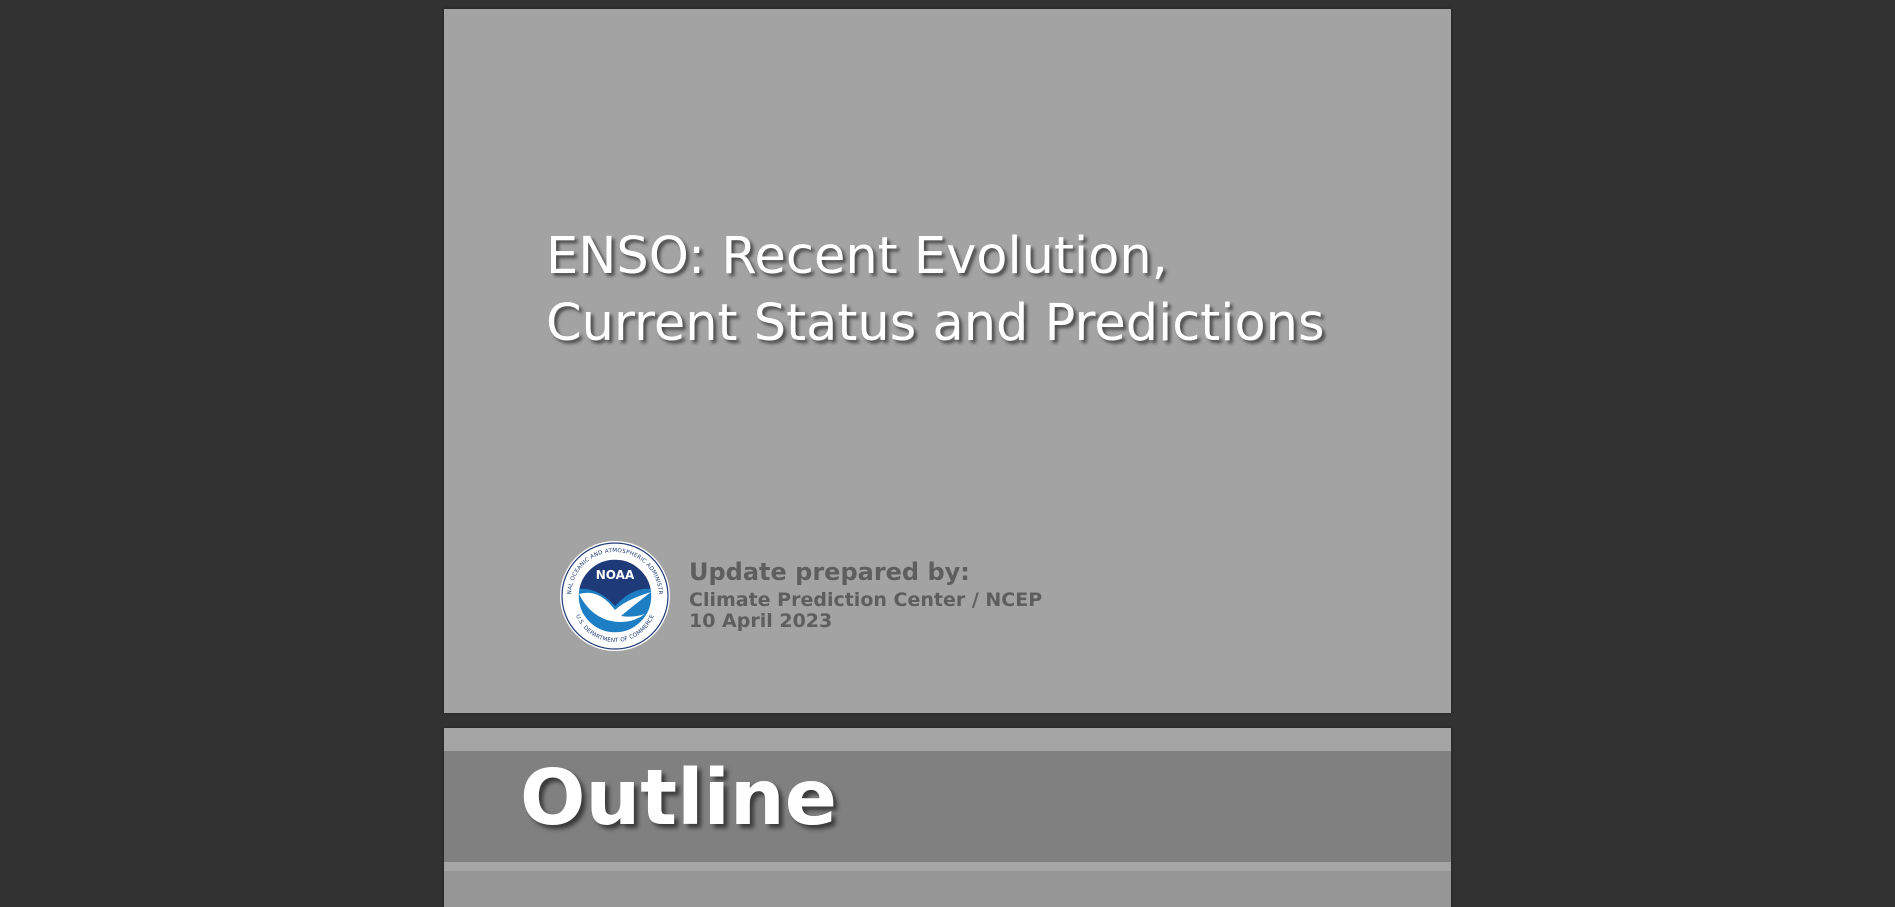 The height and width of the screenshot is (907, 1895). I want to click on credit-date: 10 April 2023, so click(761, 621).